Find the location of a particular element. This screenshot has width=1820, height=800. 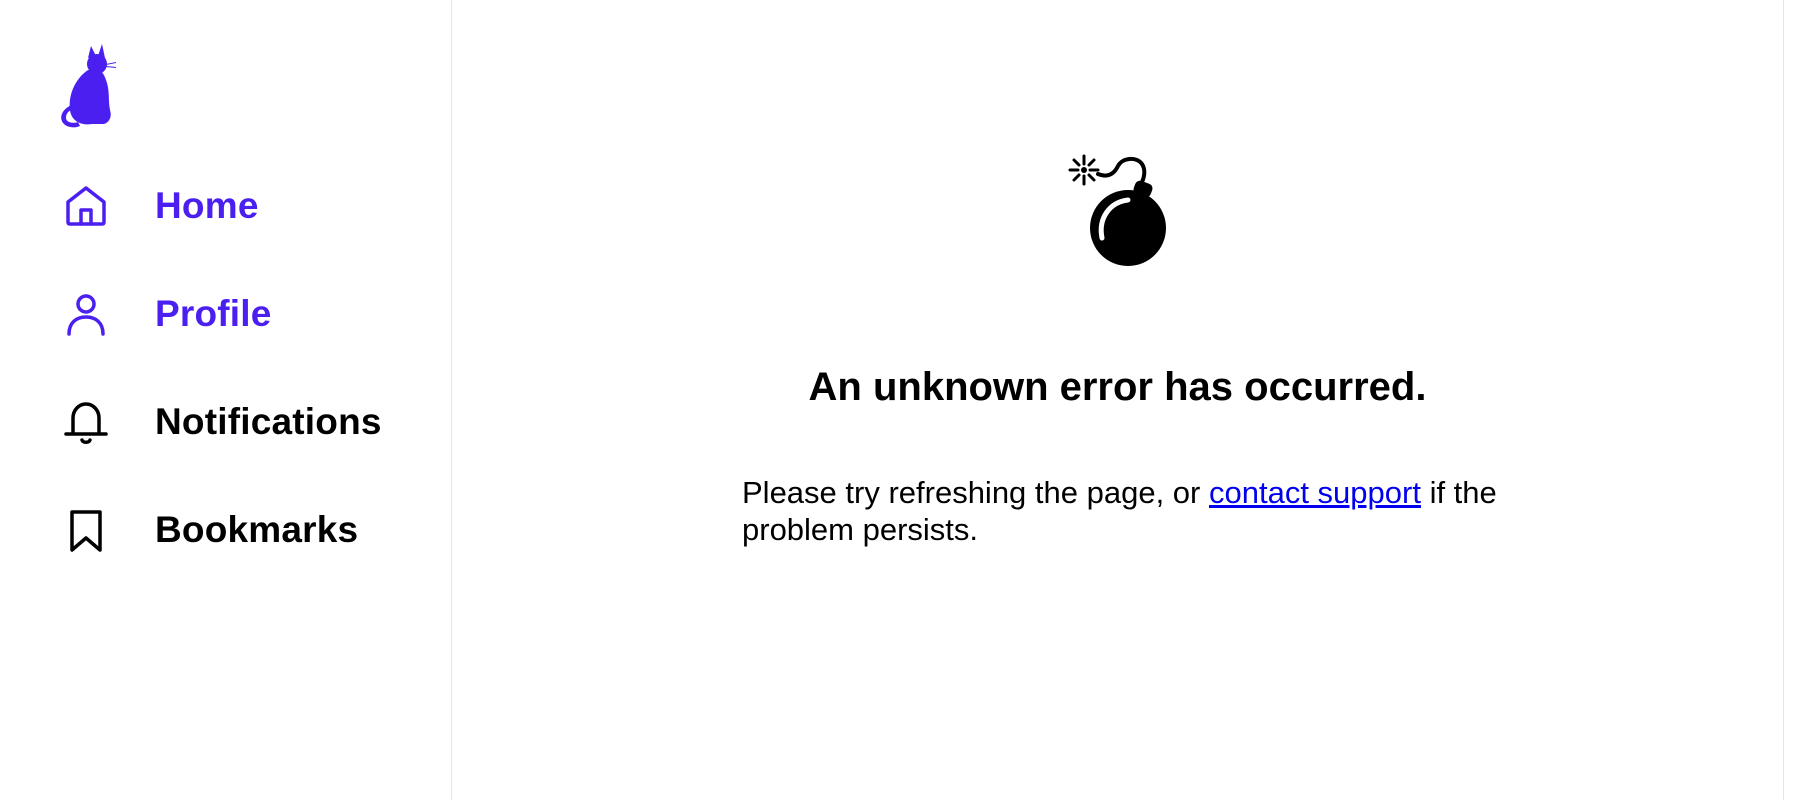

error-message-text: Please try refreshing the page, or is located at coordinates (975, 492).